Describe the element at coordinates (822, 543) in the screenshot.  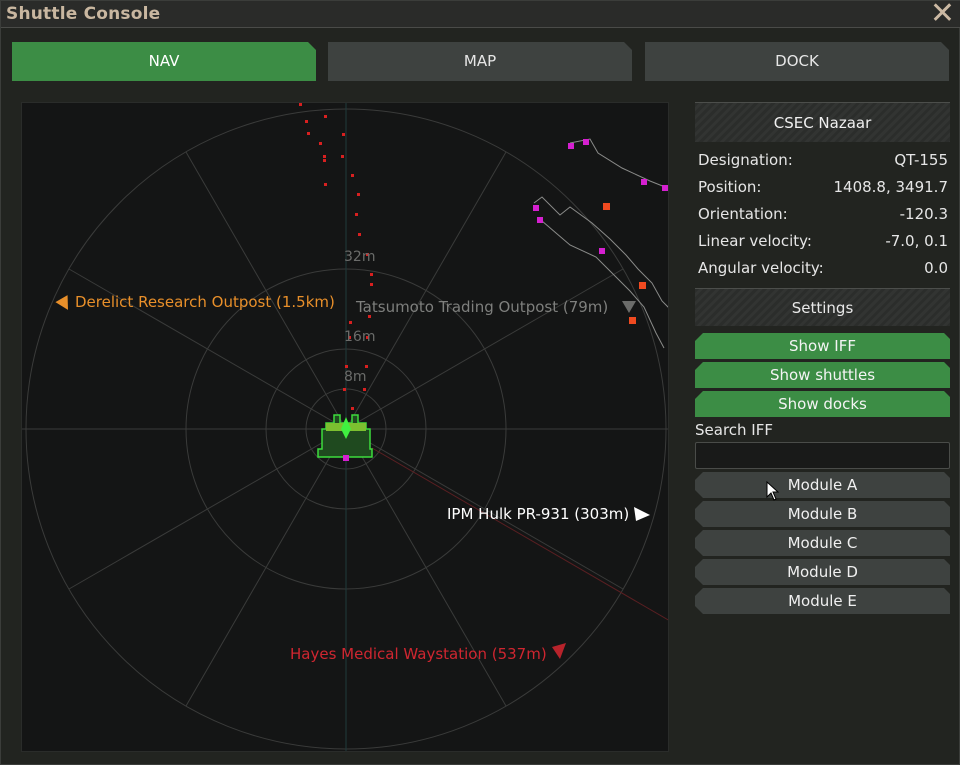
I see `module-c-button: Module C` at that location.